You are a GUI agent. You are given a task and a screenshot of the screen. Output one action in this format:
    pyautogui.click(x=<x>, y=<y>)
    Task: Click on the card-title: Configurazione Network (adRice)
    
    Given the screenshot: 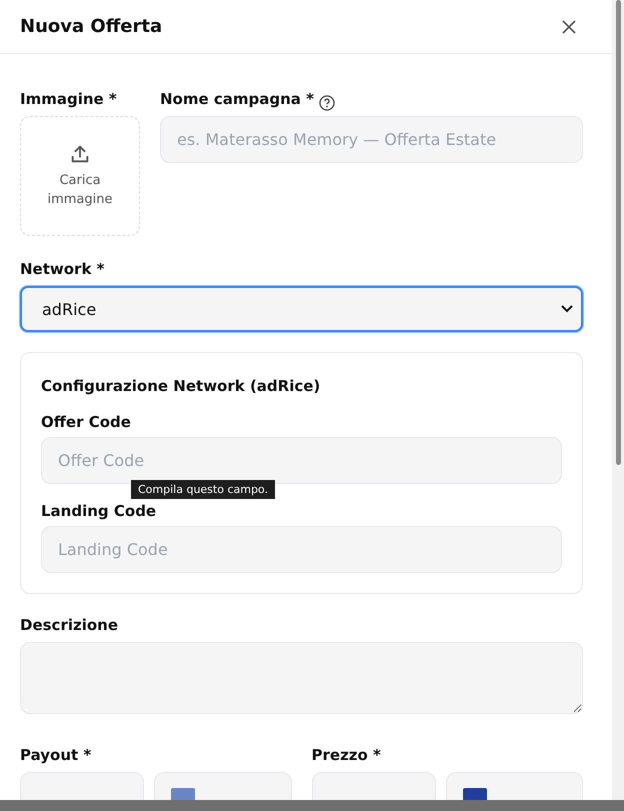 What is the action you would take?
    pyautogui.click(x=180, y=386)
    